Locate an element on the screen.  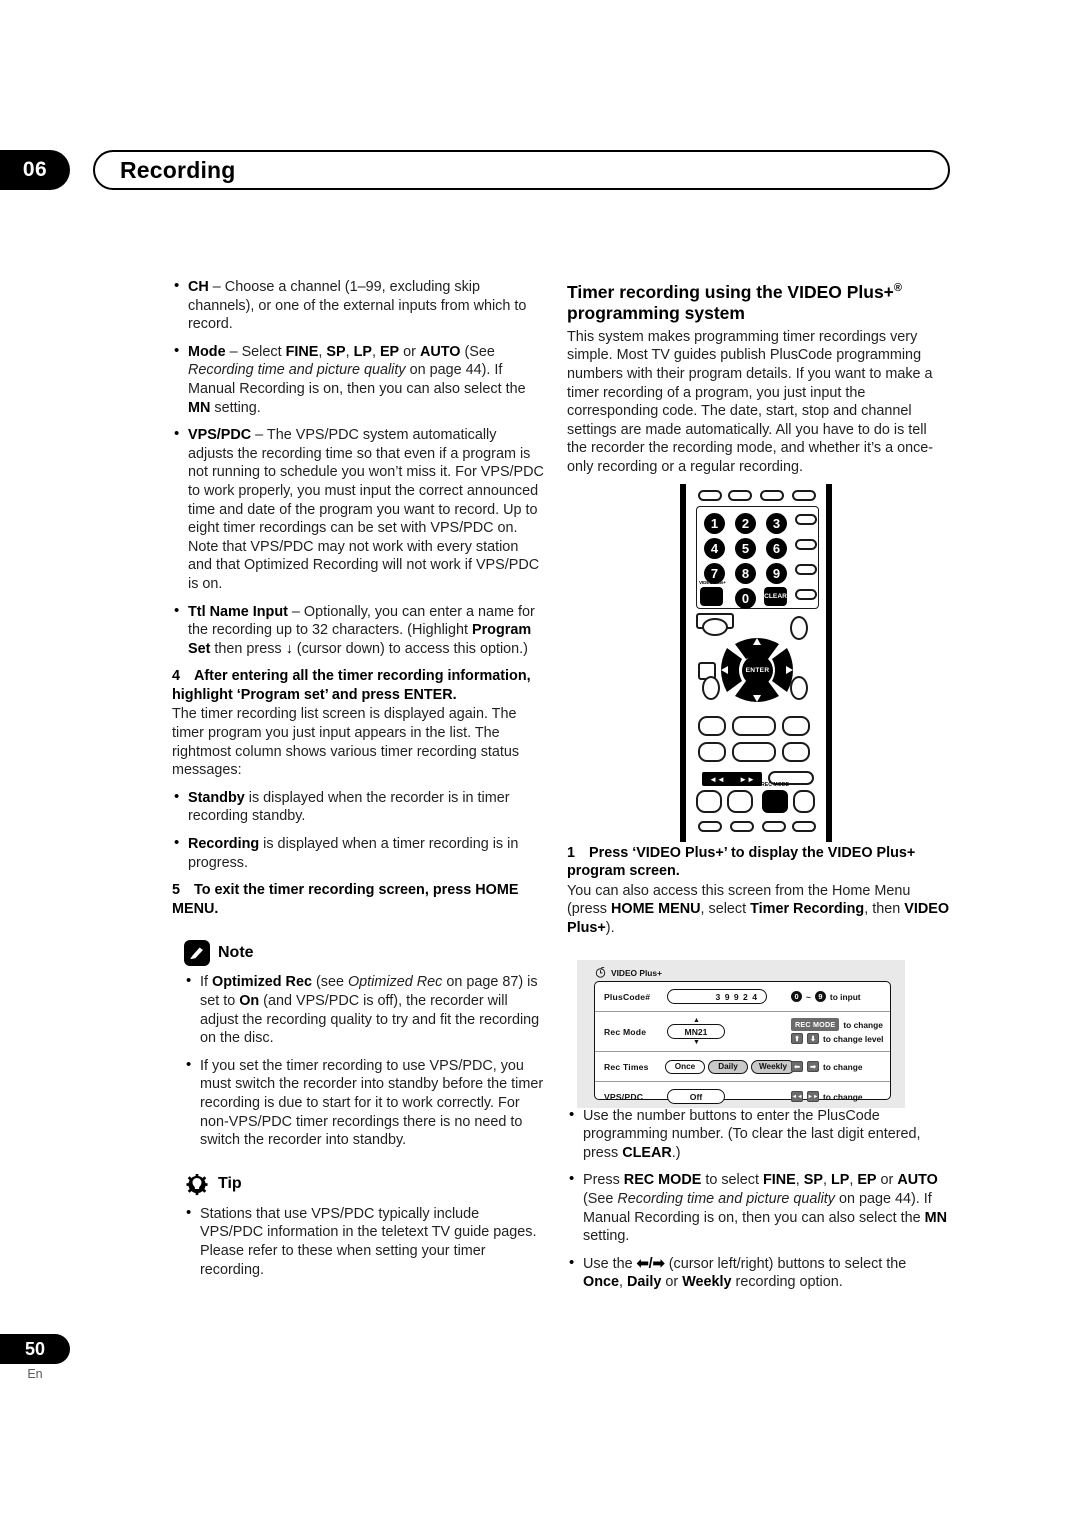
page-number-badge: 50 is located at coordinates (35, 1349).